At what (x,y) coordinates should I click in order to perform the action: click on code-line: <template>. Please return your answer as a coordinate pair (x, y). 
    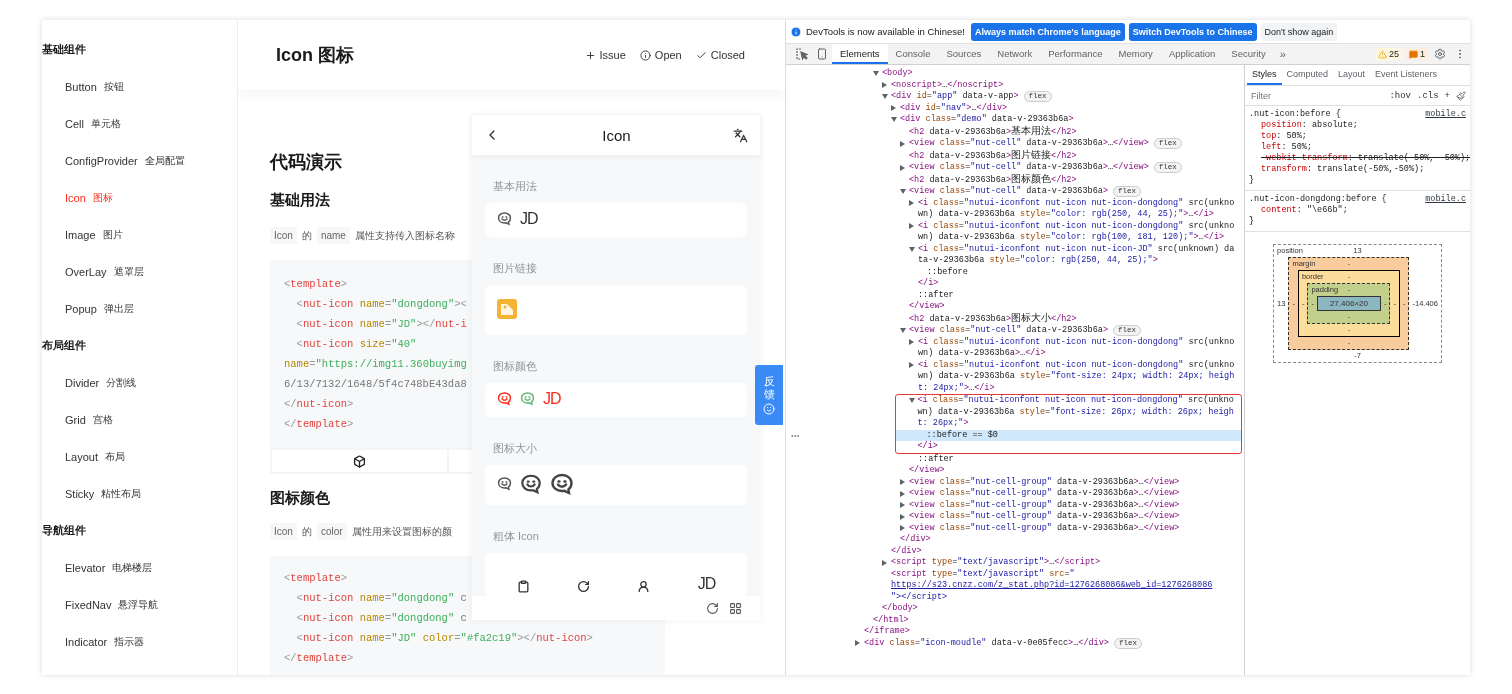
    Looking at the image, I should click on (316, 578).